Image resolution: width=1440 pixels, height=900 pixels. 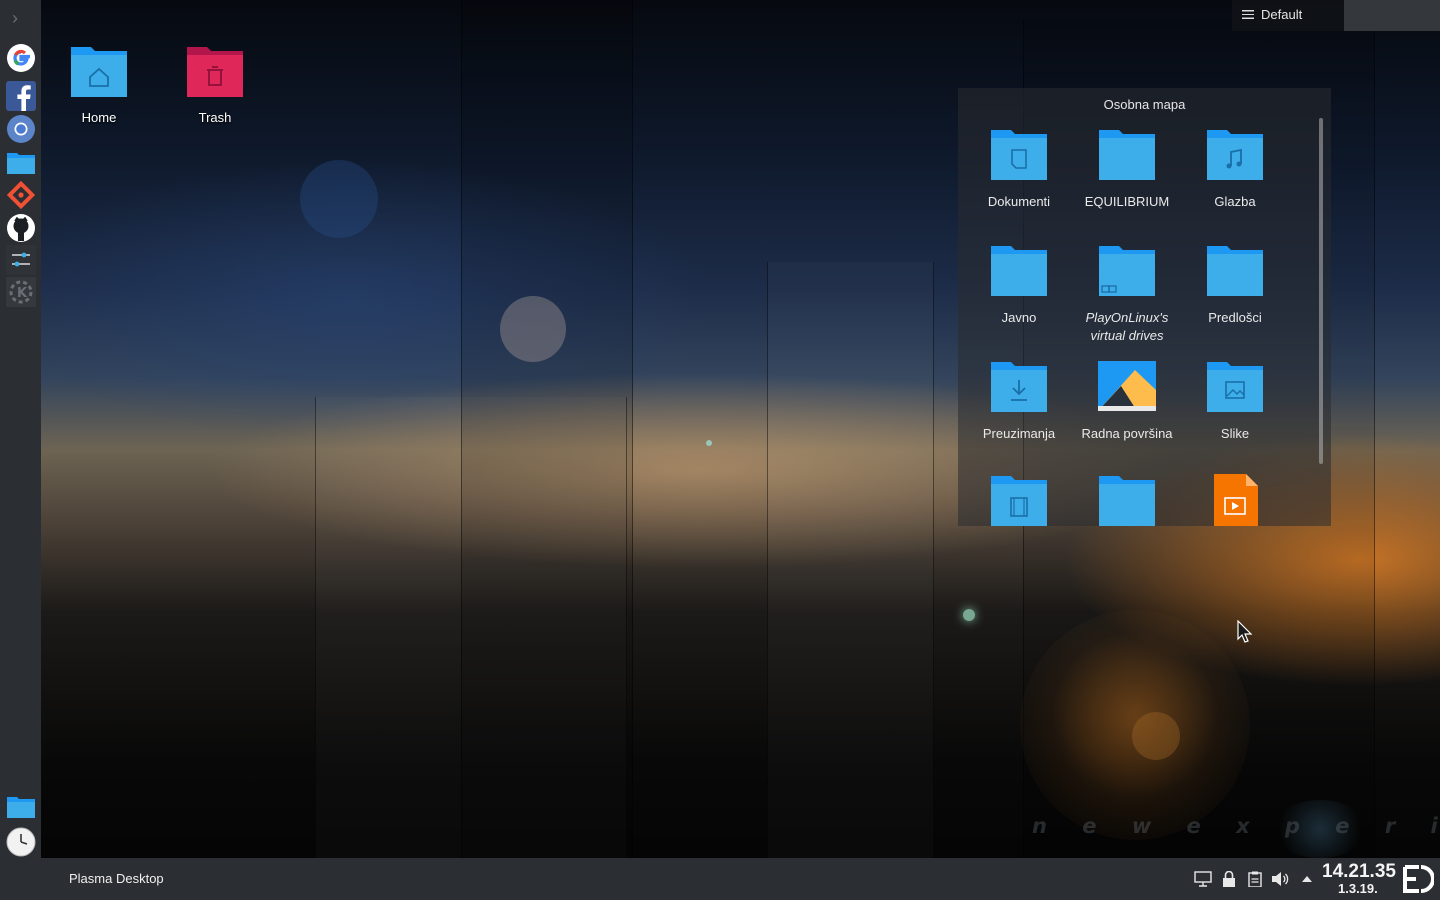 I want to click on git-icon, so click(x=21, y=195).